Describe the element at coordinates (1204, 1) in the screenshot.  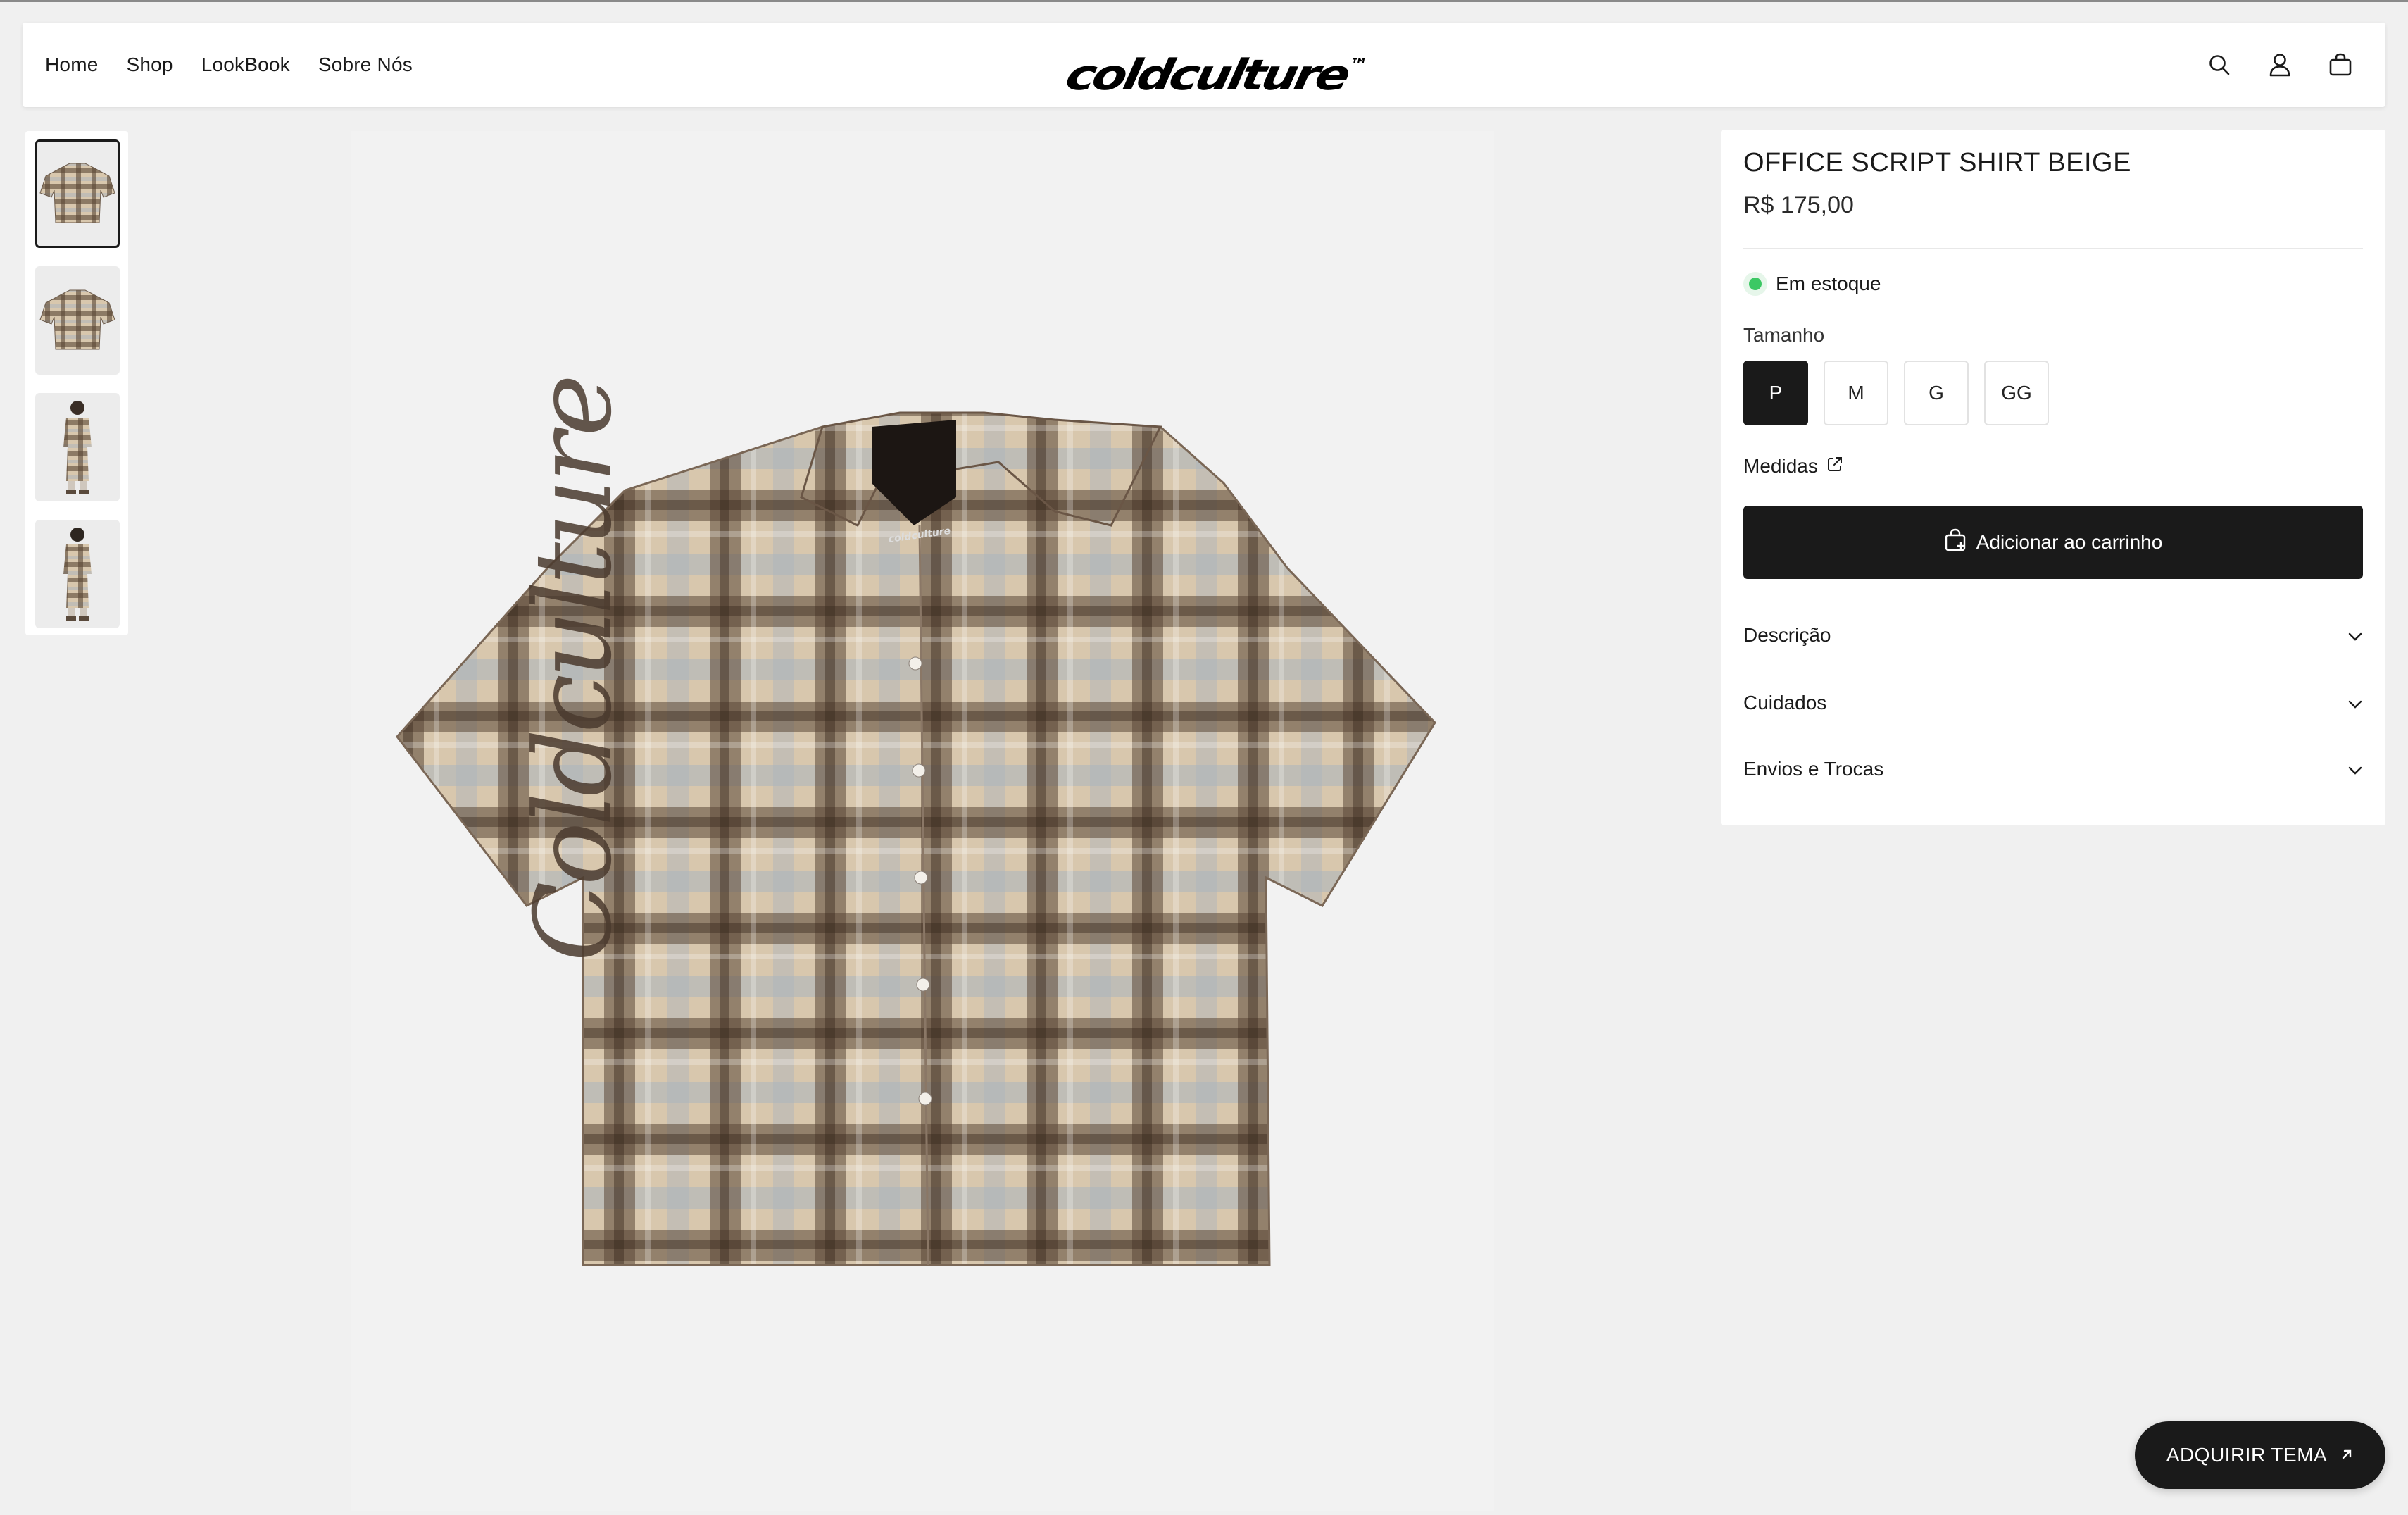
I see `browser-top-border` at that location.